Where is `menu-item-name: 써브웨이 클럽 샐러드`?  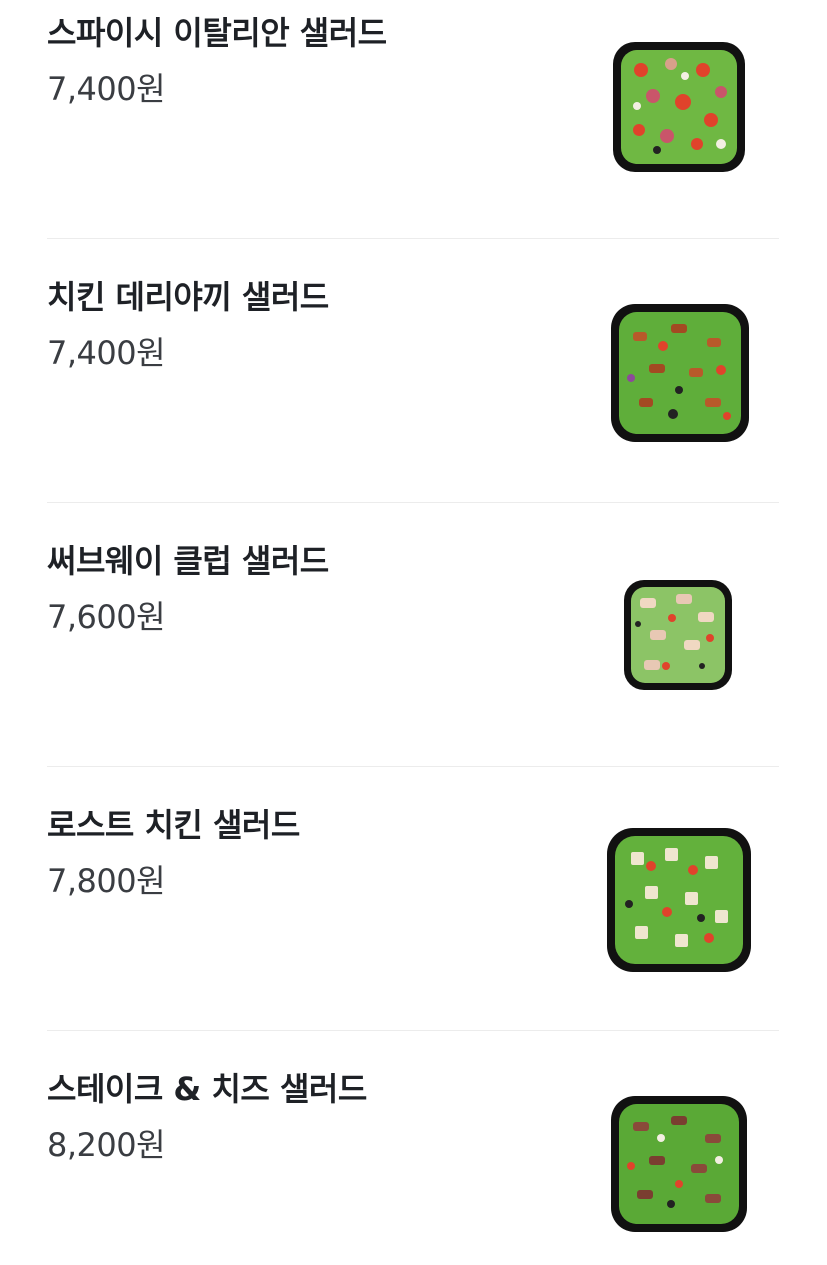
menu-item-name: 써브웨이 클럽 샐러드 is located at coordinates (188, 561).